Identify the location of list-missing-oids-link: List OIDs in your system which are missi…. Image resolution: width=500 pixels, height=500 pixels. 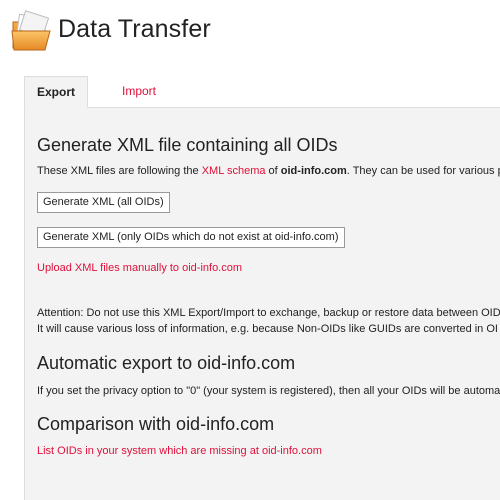
(179, 451).